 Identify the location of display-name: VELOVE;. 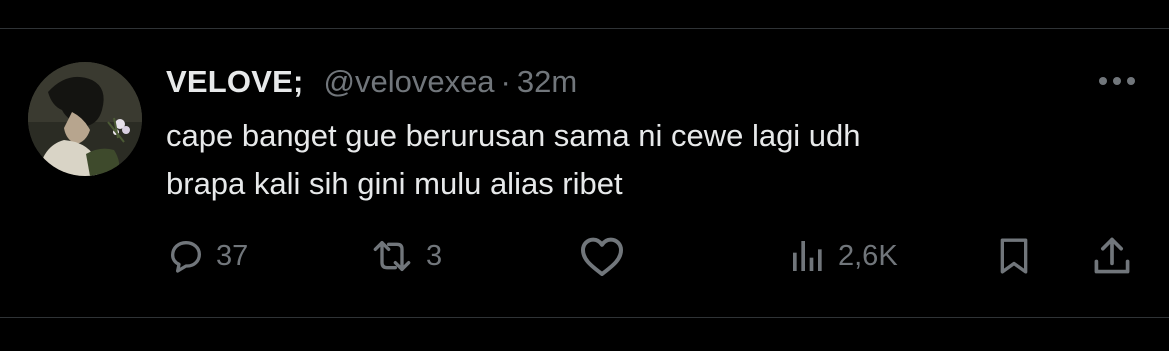
(234, 82).